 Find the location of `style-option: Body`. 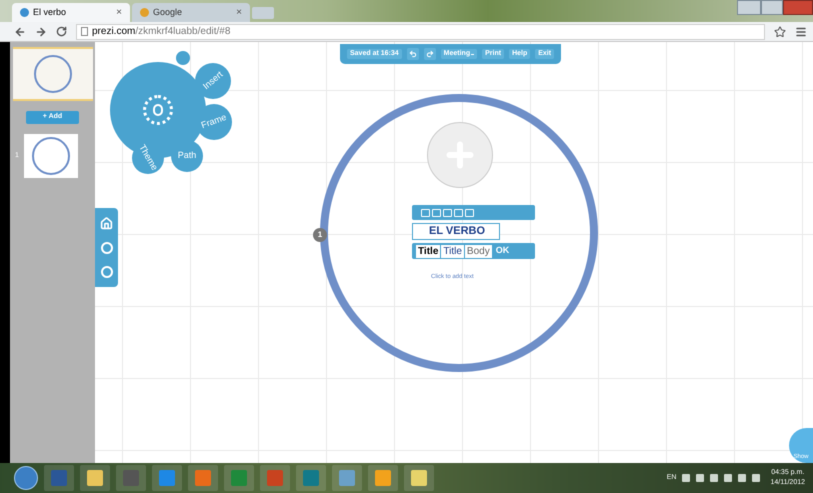

style-option: Body is located at coordinates (478, 251).